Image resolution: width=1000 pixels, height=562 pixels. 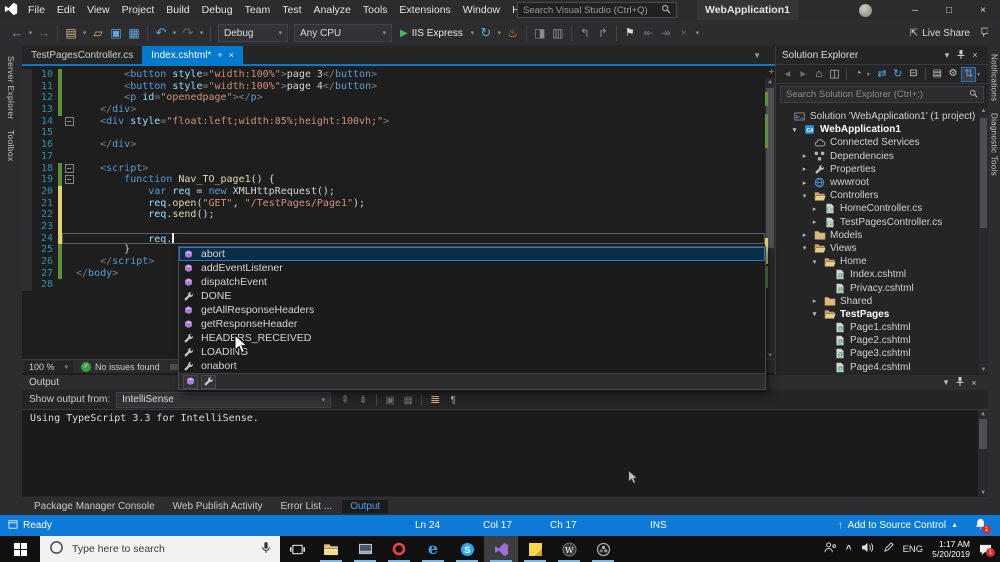 I want to click on menu-analyze: Analyze, so click(x=332, y=10).